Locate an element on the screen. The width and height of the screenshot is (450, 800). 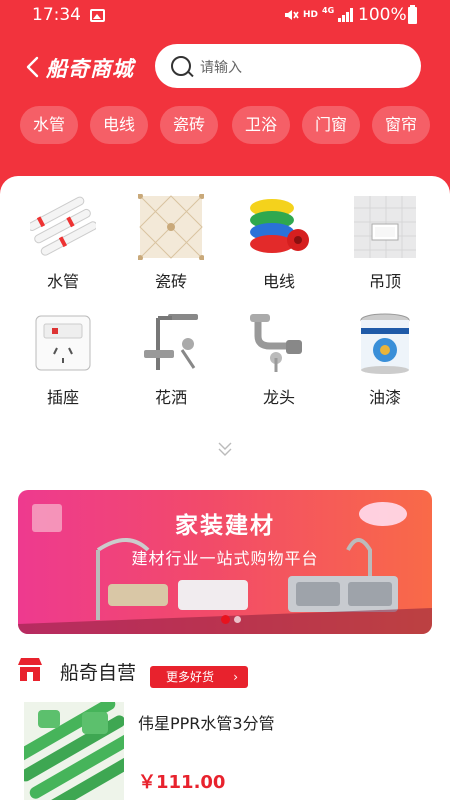
category-shower: 花洒 is located at coordinates (171, 365).